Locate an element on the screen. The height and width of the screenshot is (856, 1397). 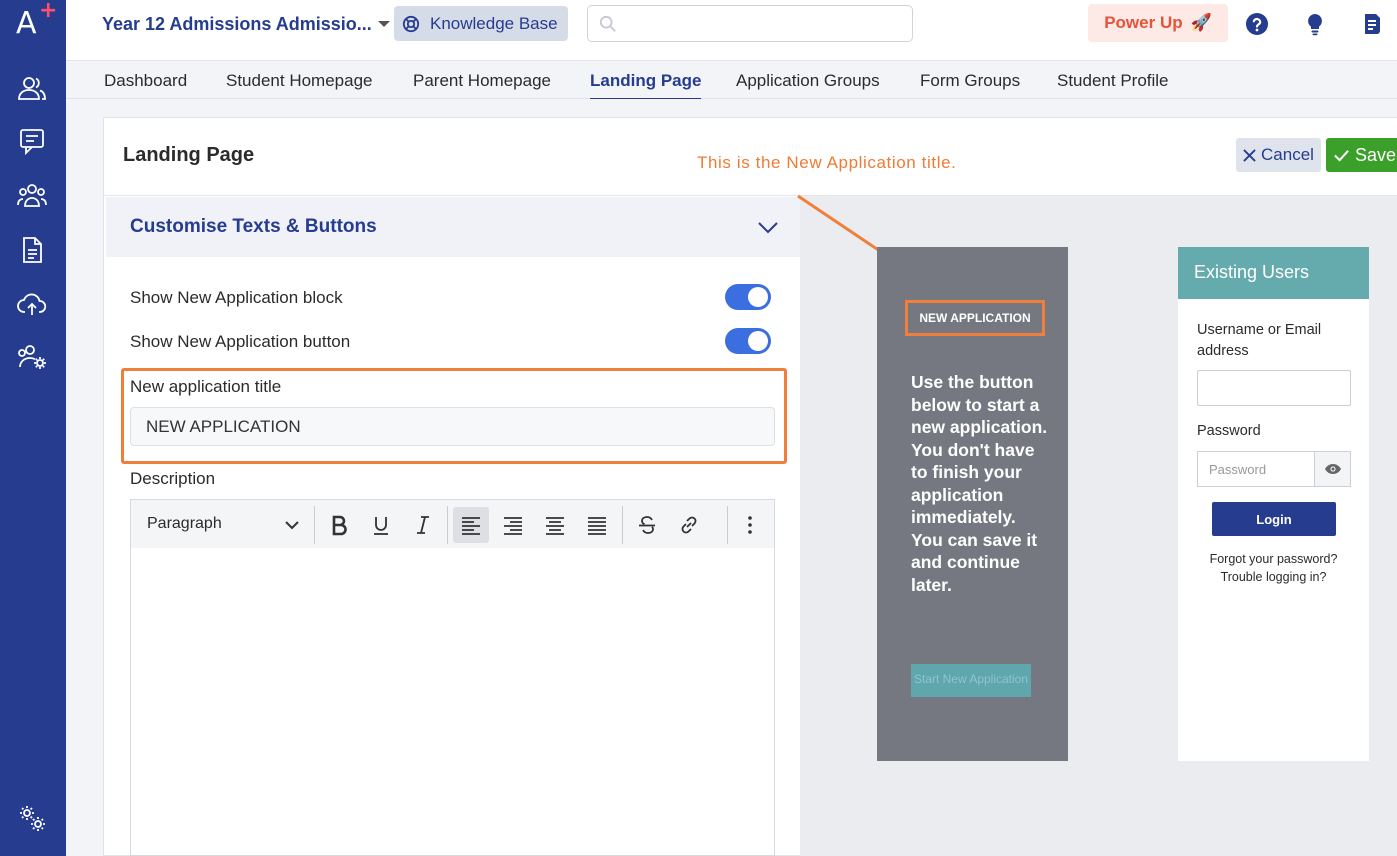
power-up-button: Power Up 🚀 is located at coordinates (1158, 23).